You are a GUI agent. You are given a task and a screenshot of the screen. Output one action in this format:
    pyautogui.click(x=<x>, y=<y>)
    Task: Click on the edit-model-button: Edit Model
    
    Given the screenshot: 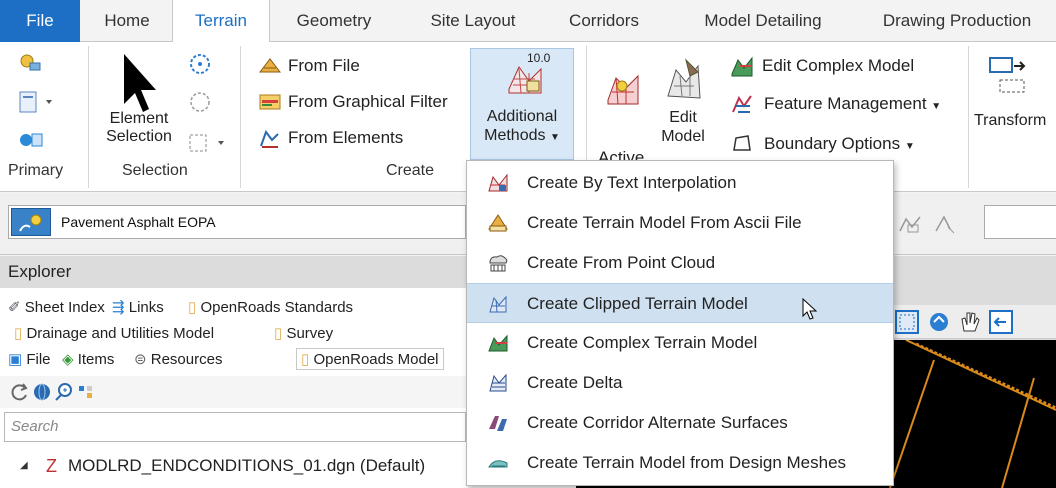 What is the action you would take?
    pyautogui.click(x=683, y=127)
    